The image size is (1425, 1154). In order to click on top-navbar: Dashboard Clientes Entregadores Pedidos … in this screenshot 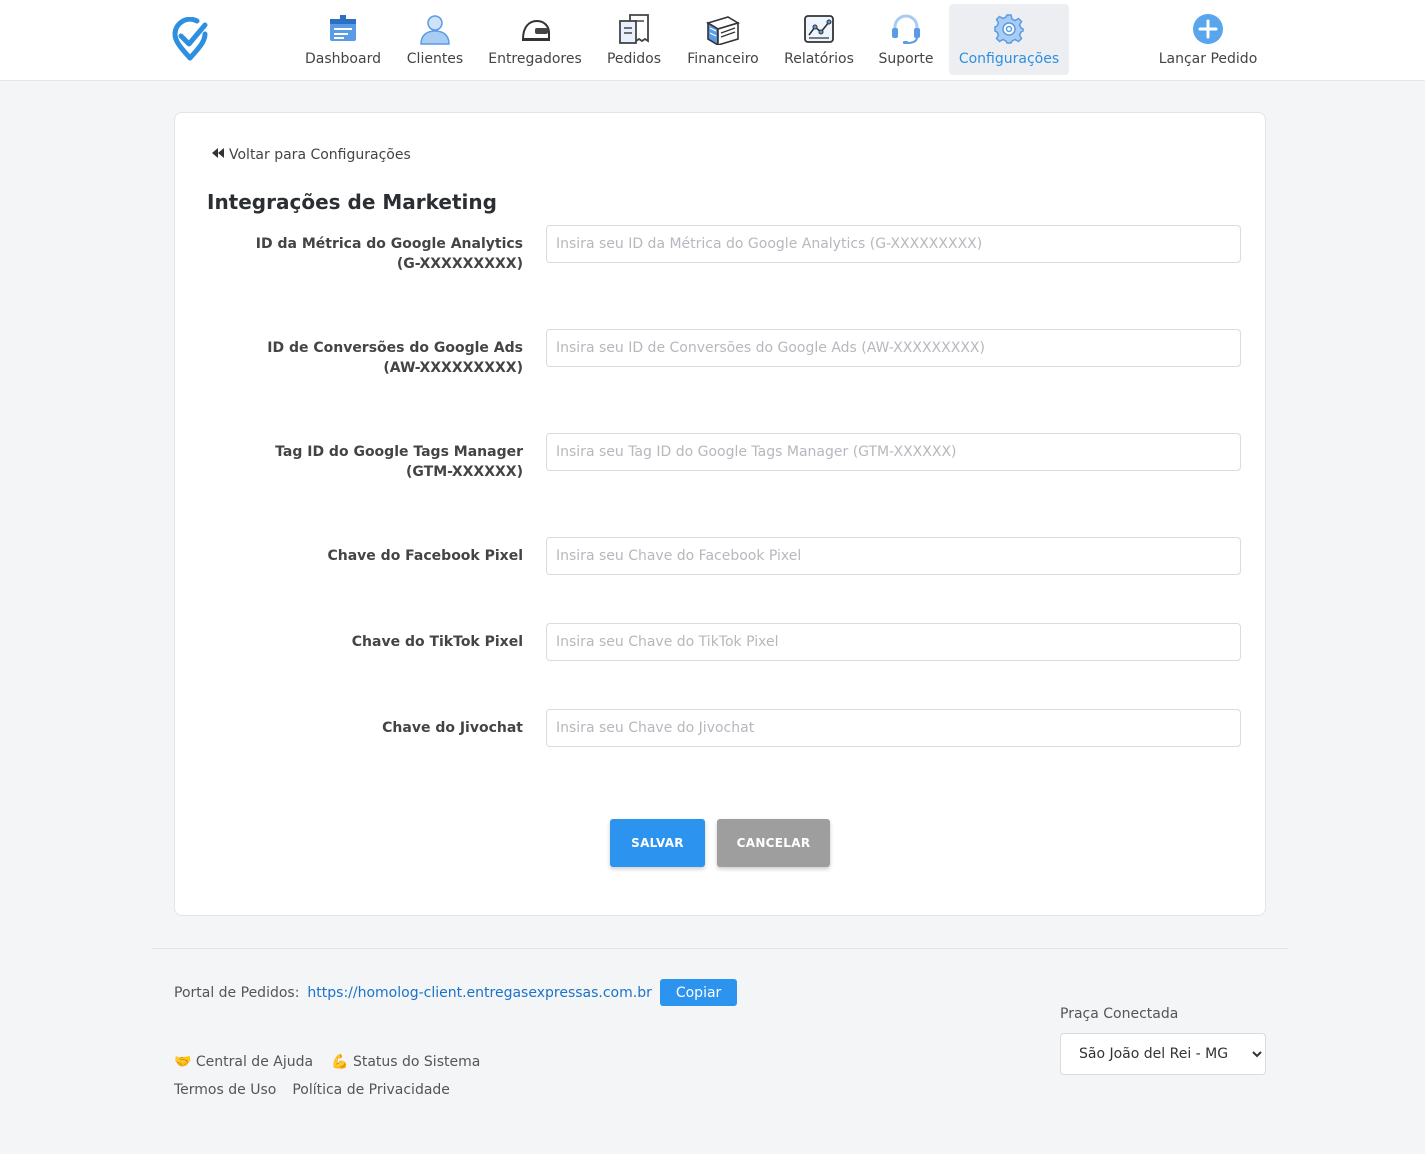, I will do `click(712, 40)`.